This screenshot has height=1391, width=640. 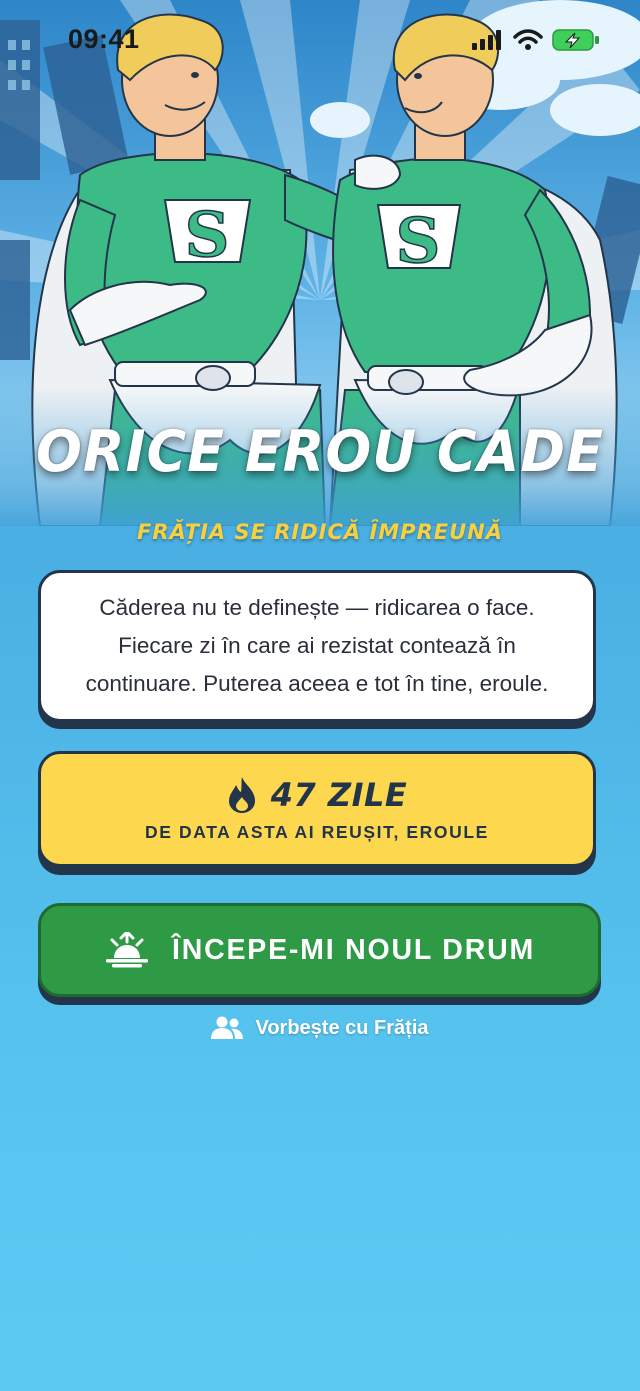 What do you see at coordinates (227, 1027) in the screenshot?
I see `users-icon` at bounding box center [227, 1027].